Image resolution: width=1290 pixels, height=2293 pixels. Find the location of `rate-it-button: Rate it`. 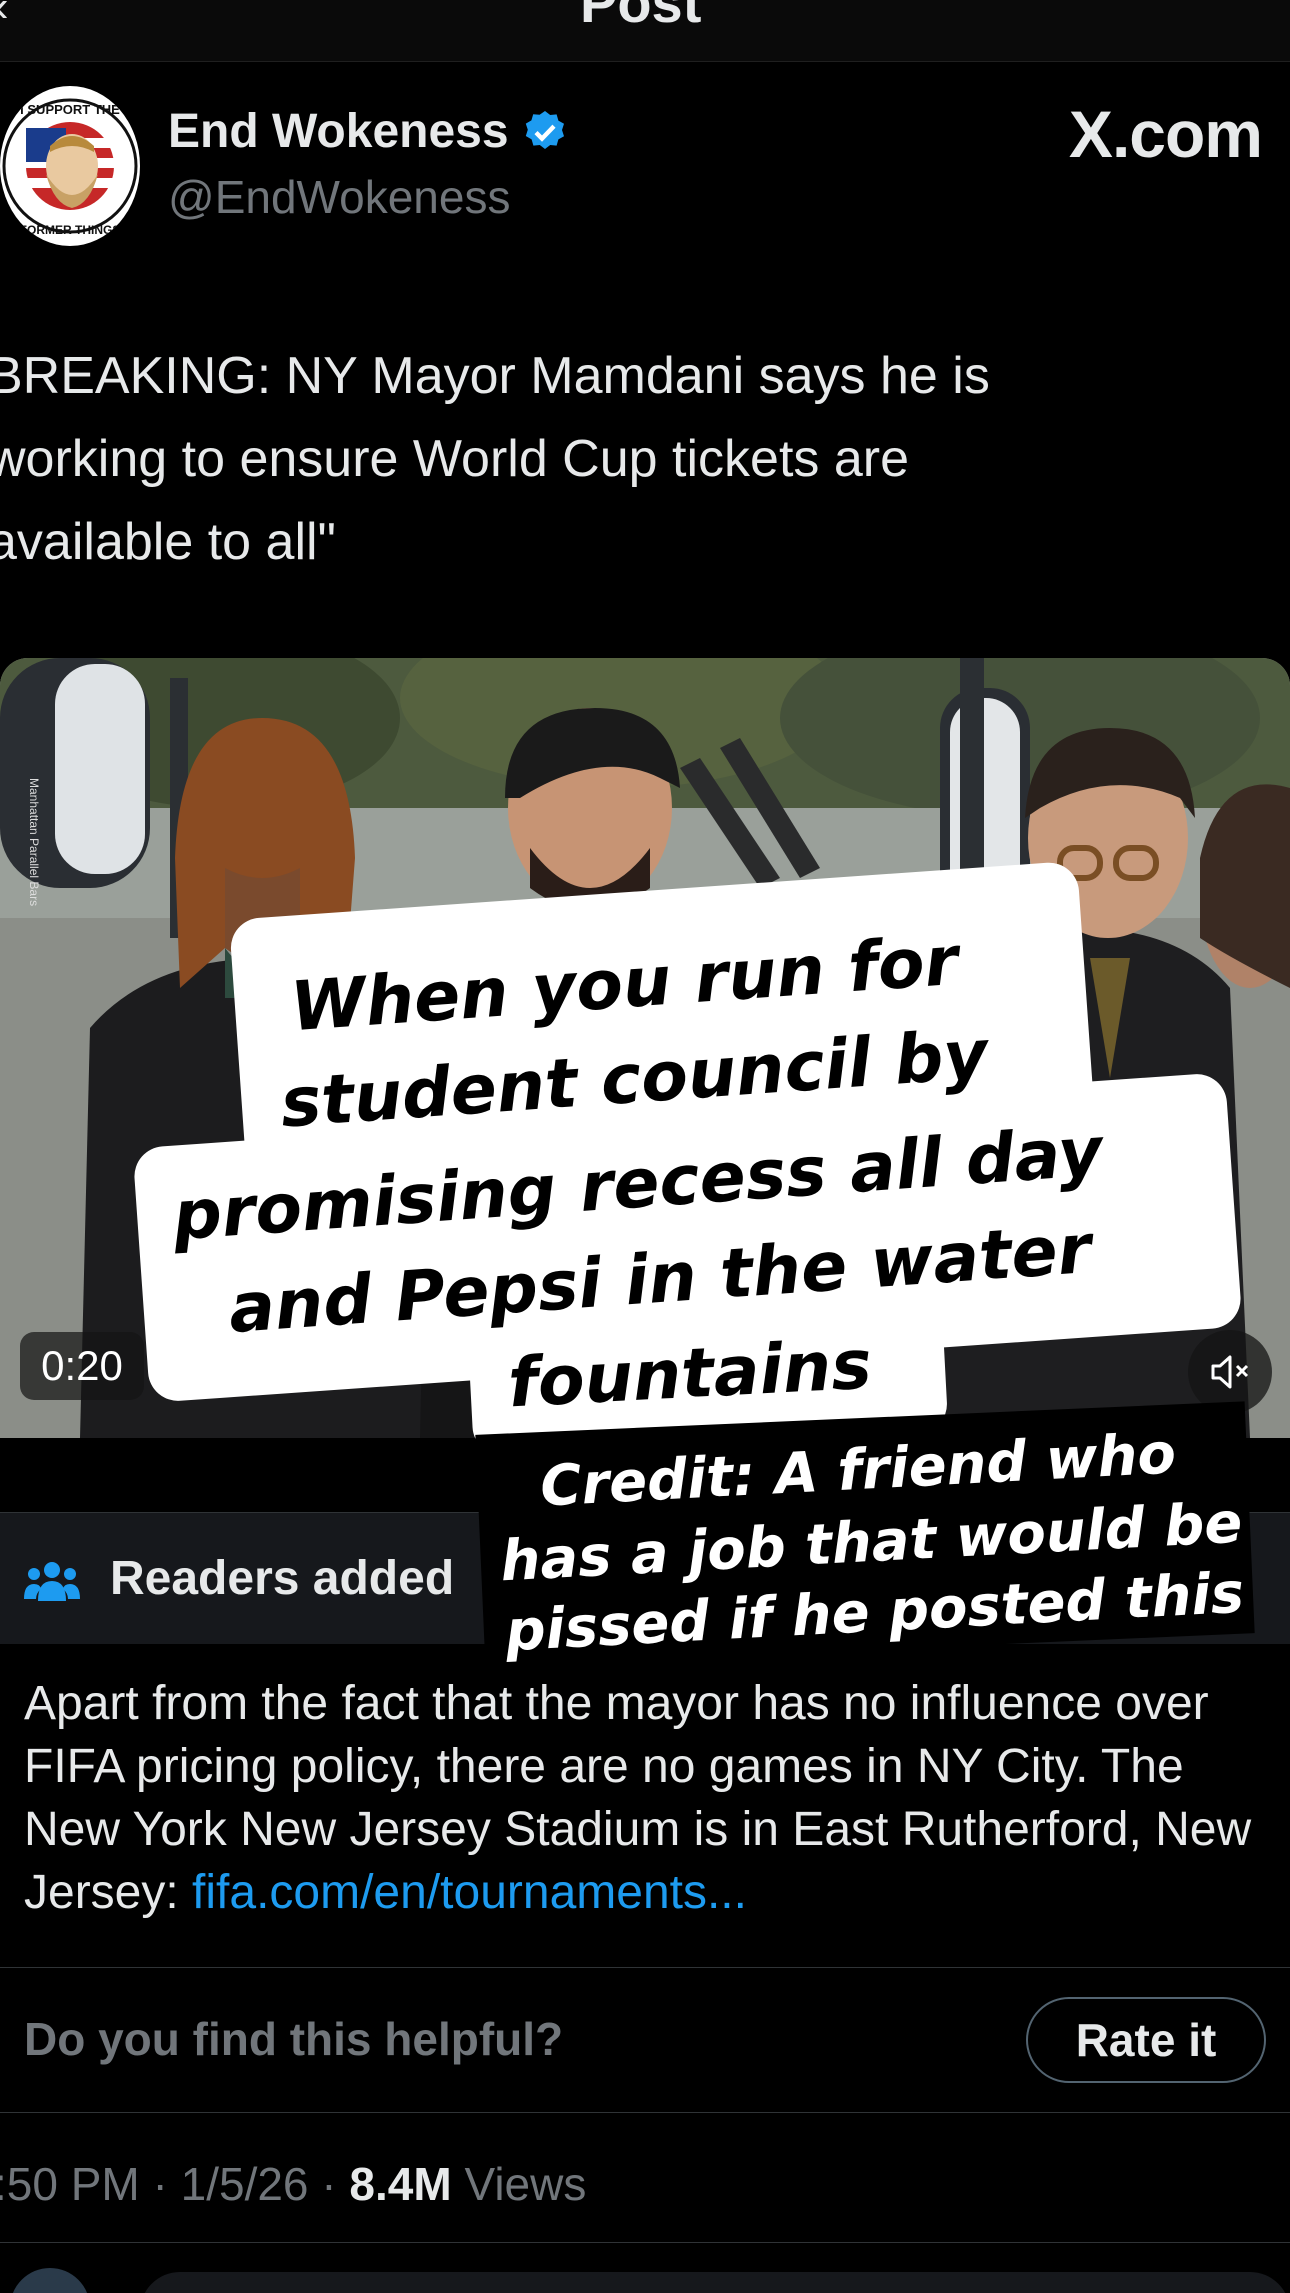

rate-it-button: Rate it is located at coordinates (1146, 2040).